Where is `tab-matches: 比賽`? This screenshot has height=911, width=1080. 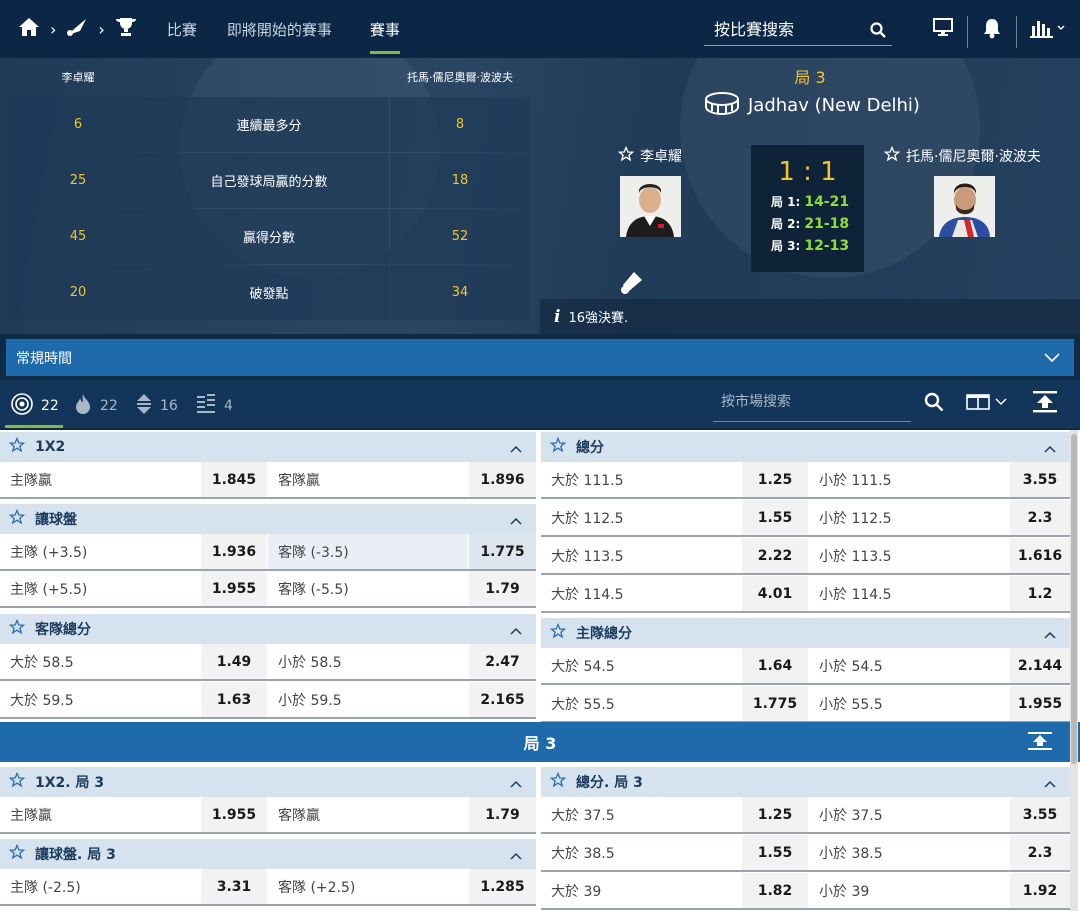 tab-matches: 比賽 is located at coordinates (182, 29).